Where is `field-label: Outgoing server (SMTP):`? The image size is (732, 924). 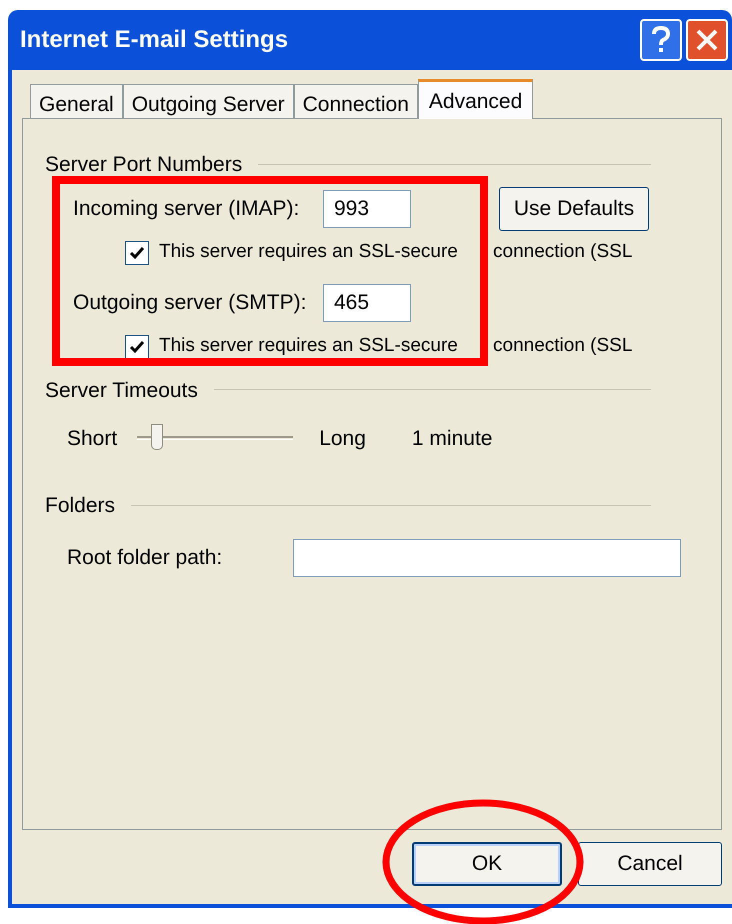 field-label: Outgoing server (SMTP): is located at coordinates (190, 303).